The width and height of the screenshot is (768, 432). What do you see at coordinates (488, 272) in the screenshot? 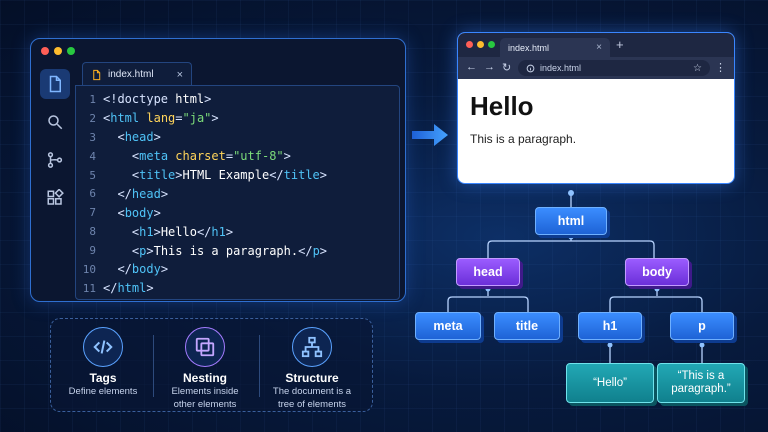
I see `tree-node-head: head` at bounding box center [488, 272].